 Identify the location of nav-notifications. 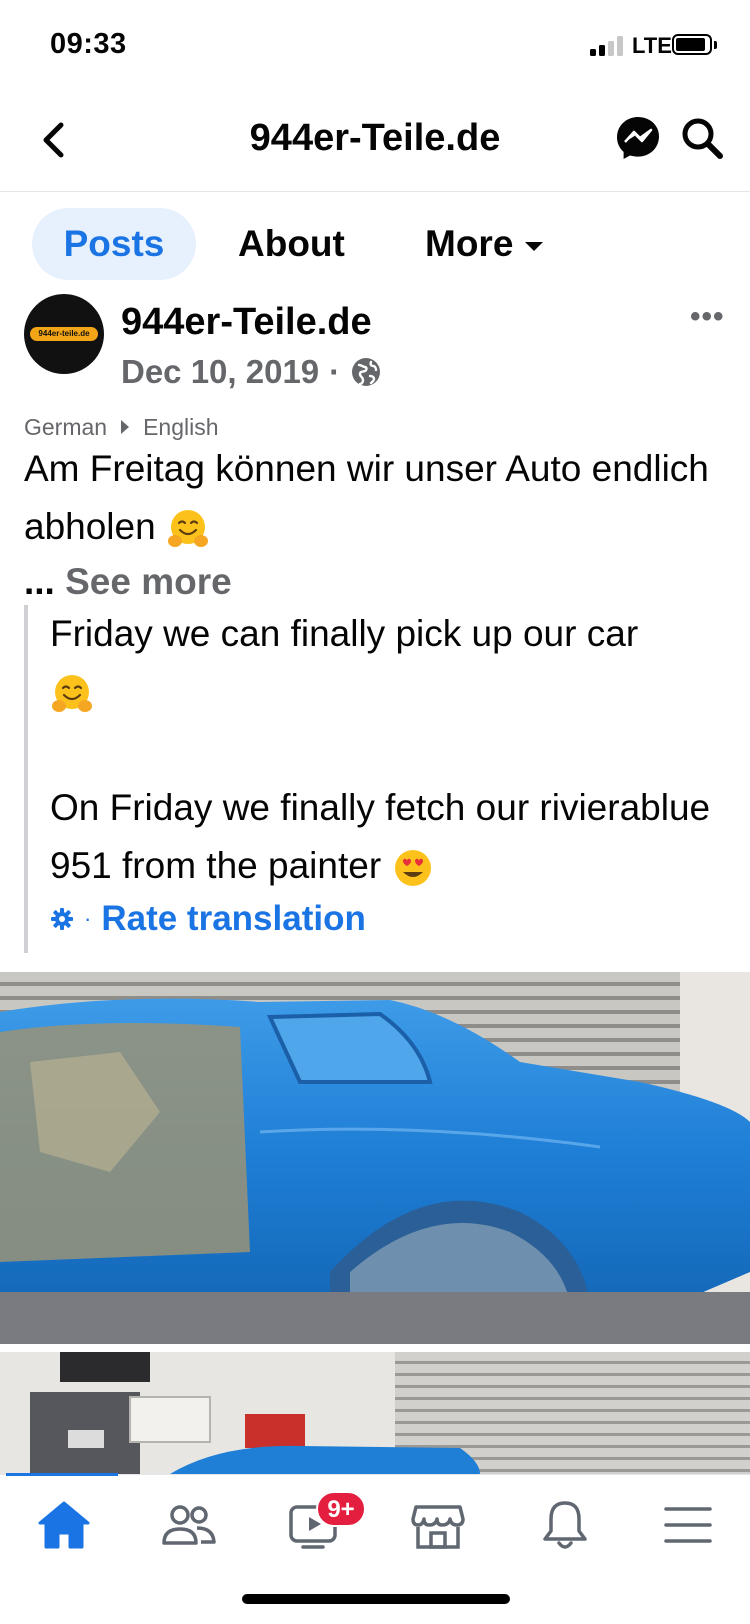
(565, 1525).